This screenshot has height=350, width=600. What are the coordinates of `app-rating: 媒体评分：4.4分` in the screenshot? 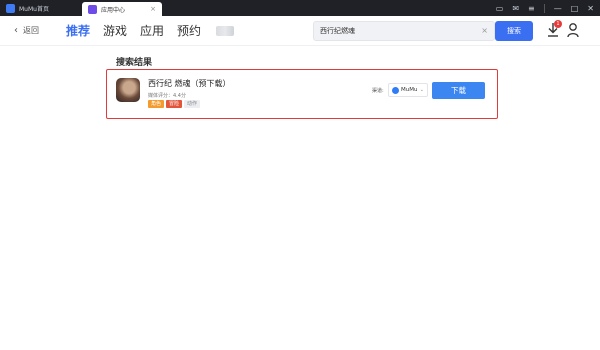 It's located at (167, 96).